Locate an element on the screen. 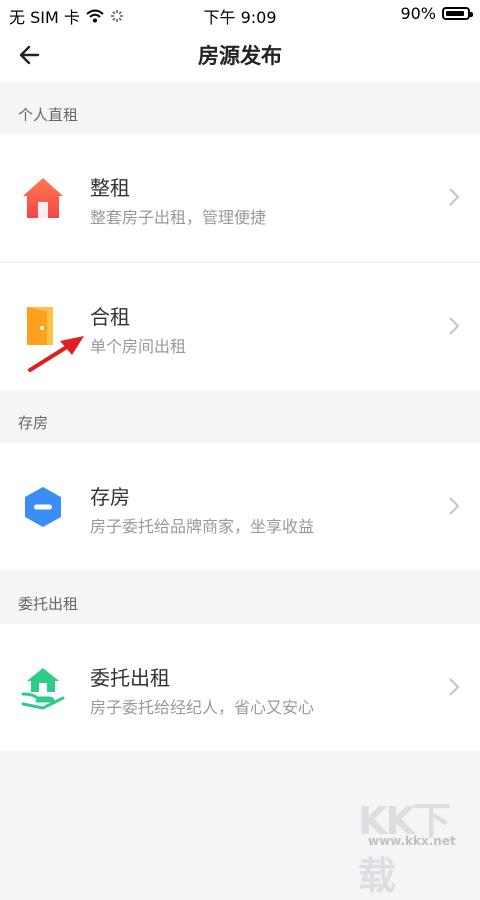 This screenshot has height=900, width=480. watermark: KK下载 www.kkx.net is located at coordinates (414, 844).